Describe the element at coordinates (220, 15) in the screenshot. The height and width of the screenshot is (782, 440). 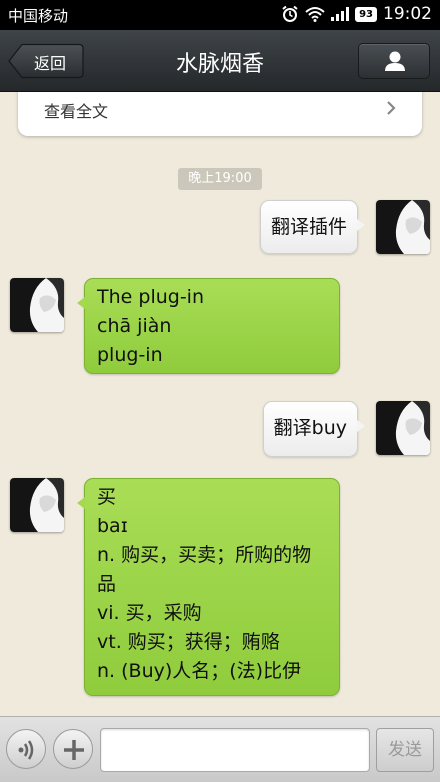
I see `status-bar: 中国移动 93 19:02` at that location.